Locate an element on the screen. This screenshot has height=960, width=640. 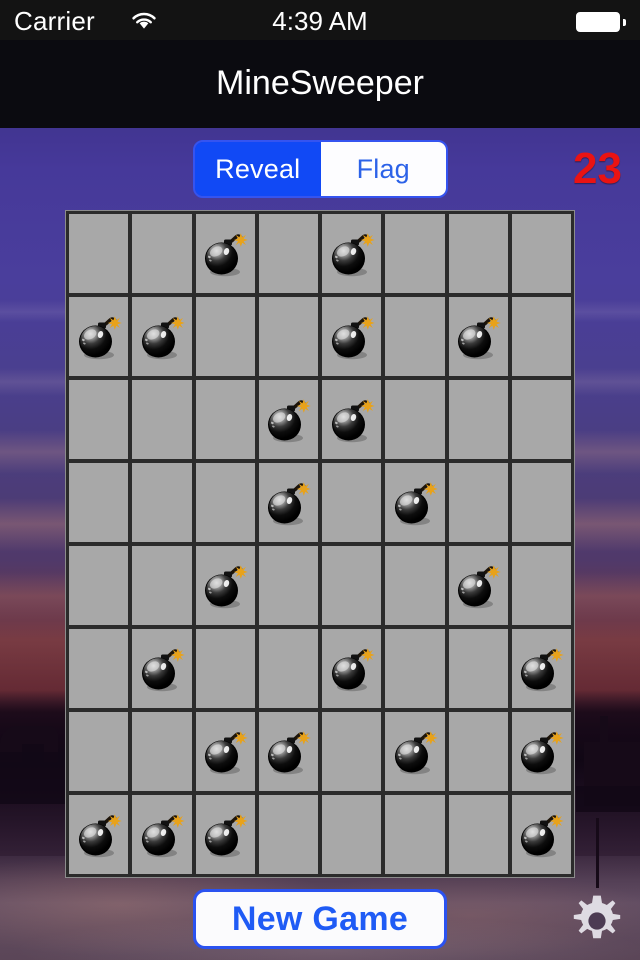
status-time: 4:39 AM is located at coordinates (320, 21).